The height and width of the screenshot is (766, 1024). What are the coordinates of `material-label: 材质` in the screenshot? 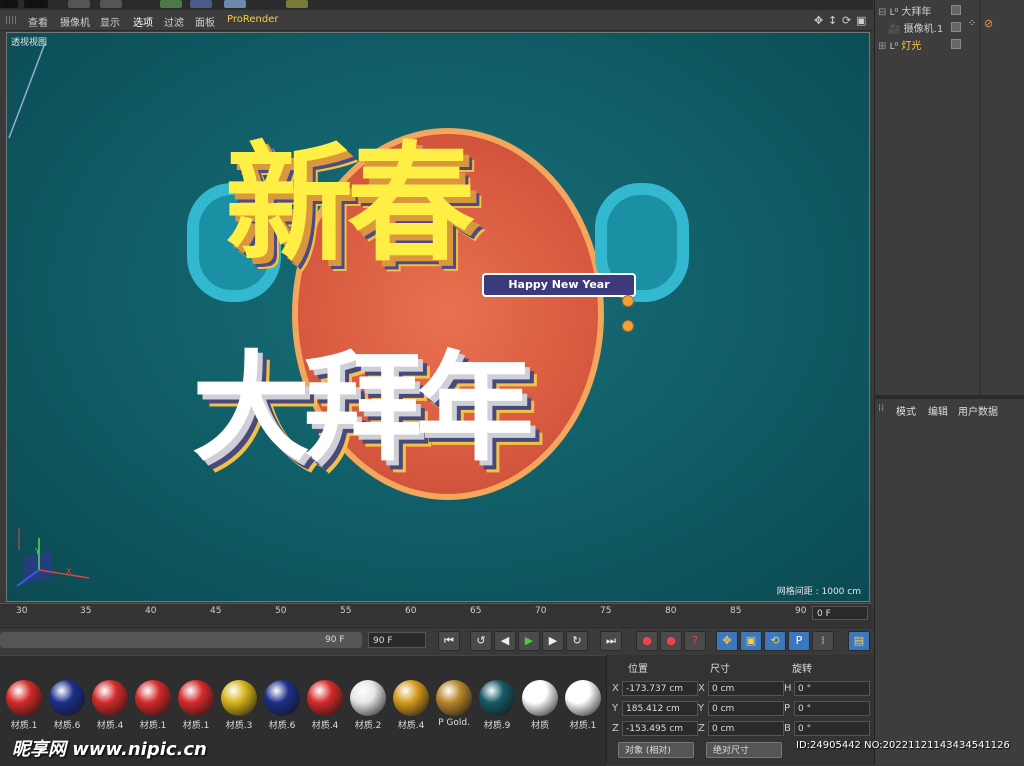 It's located at (540, 724).